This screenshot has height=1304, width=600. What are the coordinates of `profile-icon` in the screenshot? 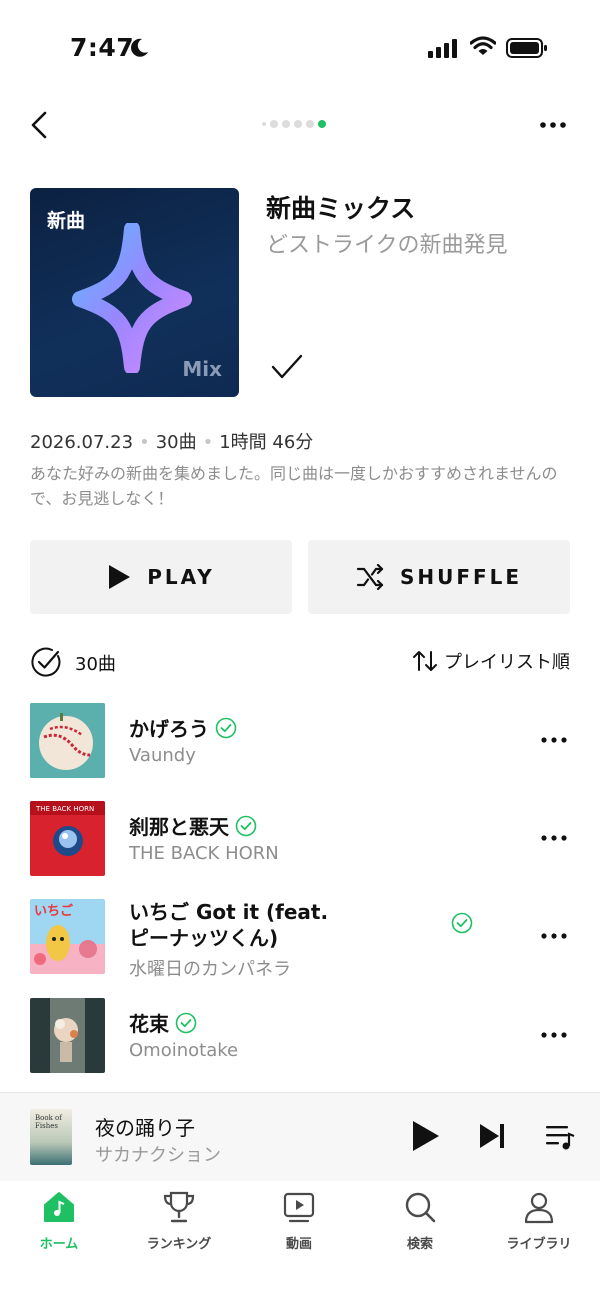 It's located at (539, 1208).